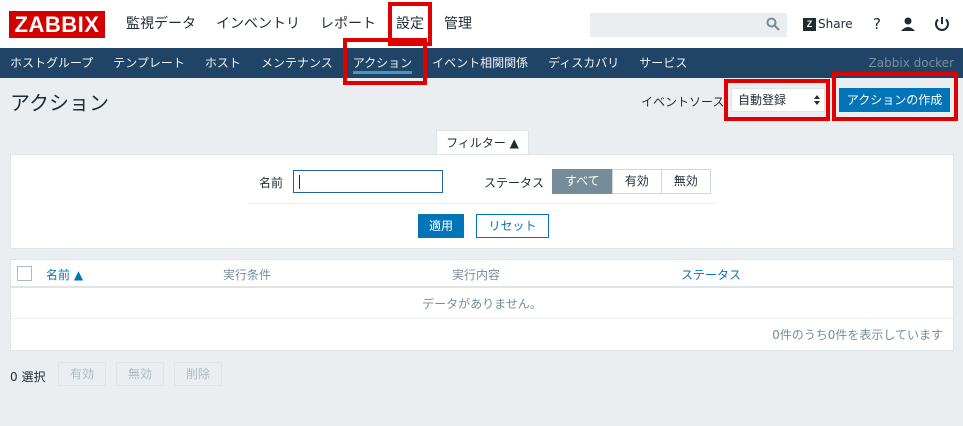 The width and height of the screenshot is (963, 426). I want to click on filter-divider, so click(483, 203).